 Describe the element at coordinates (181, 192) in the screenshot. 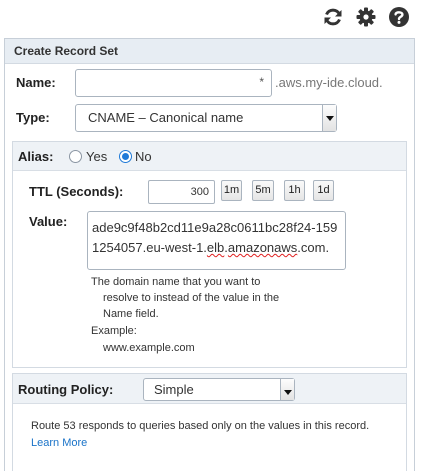

I see `ttl-input: 300` at that location.